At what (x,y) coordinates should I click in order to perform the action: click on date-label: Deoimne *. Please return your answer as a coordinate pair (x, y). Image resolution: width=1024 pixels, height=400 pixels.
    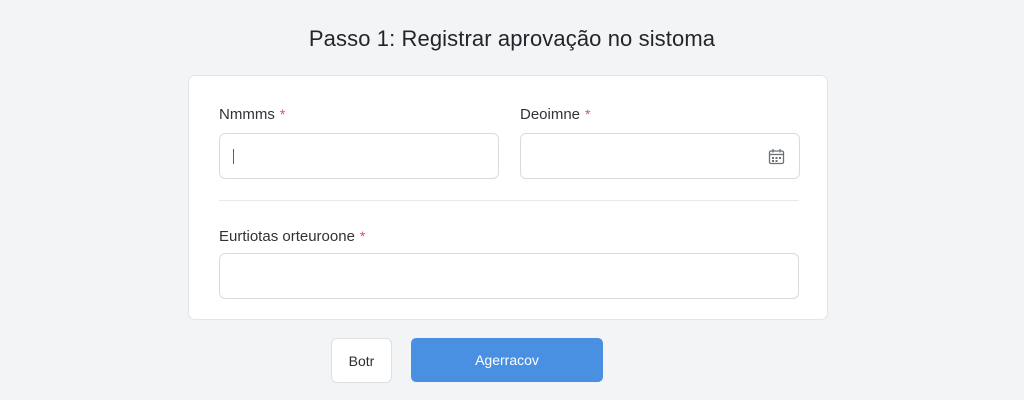
    Looking at the image, I should click on (555, 114).